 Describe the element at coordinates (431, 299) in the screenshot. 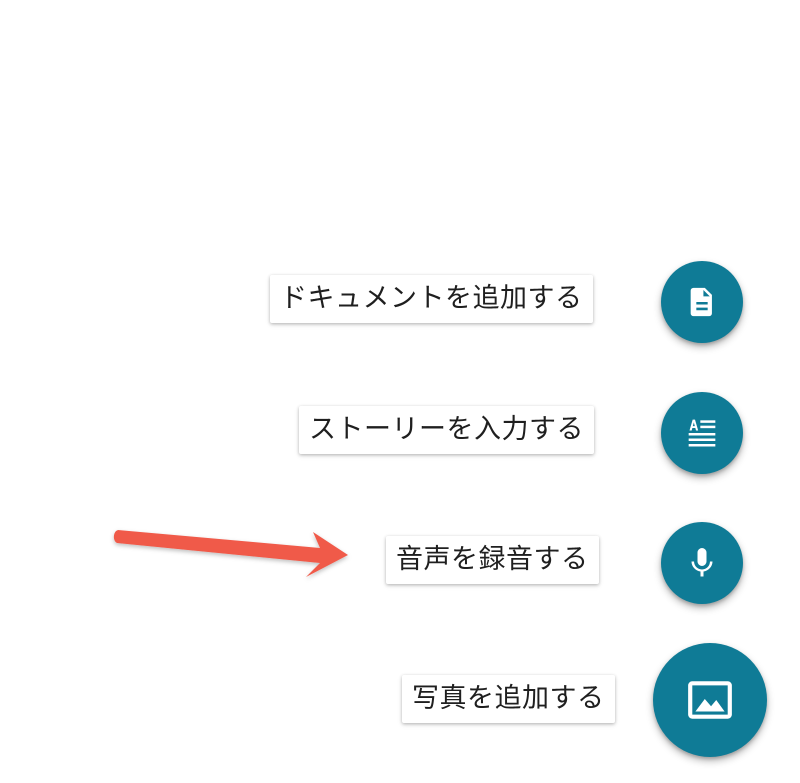

I see `add-document-label: ドキュメントを追加する` at that location.